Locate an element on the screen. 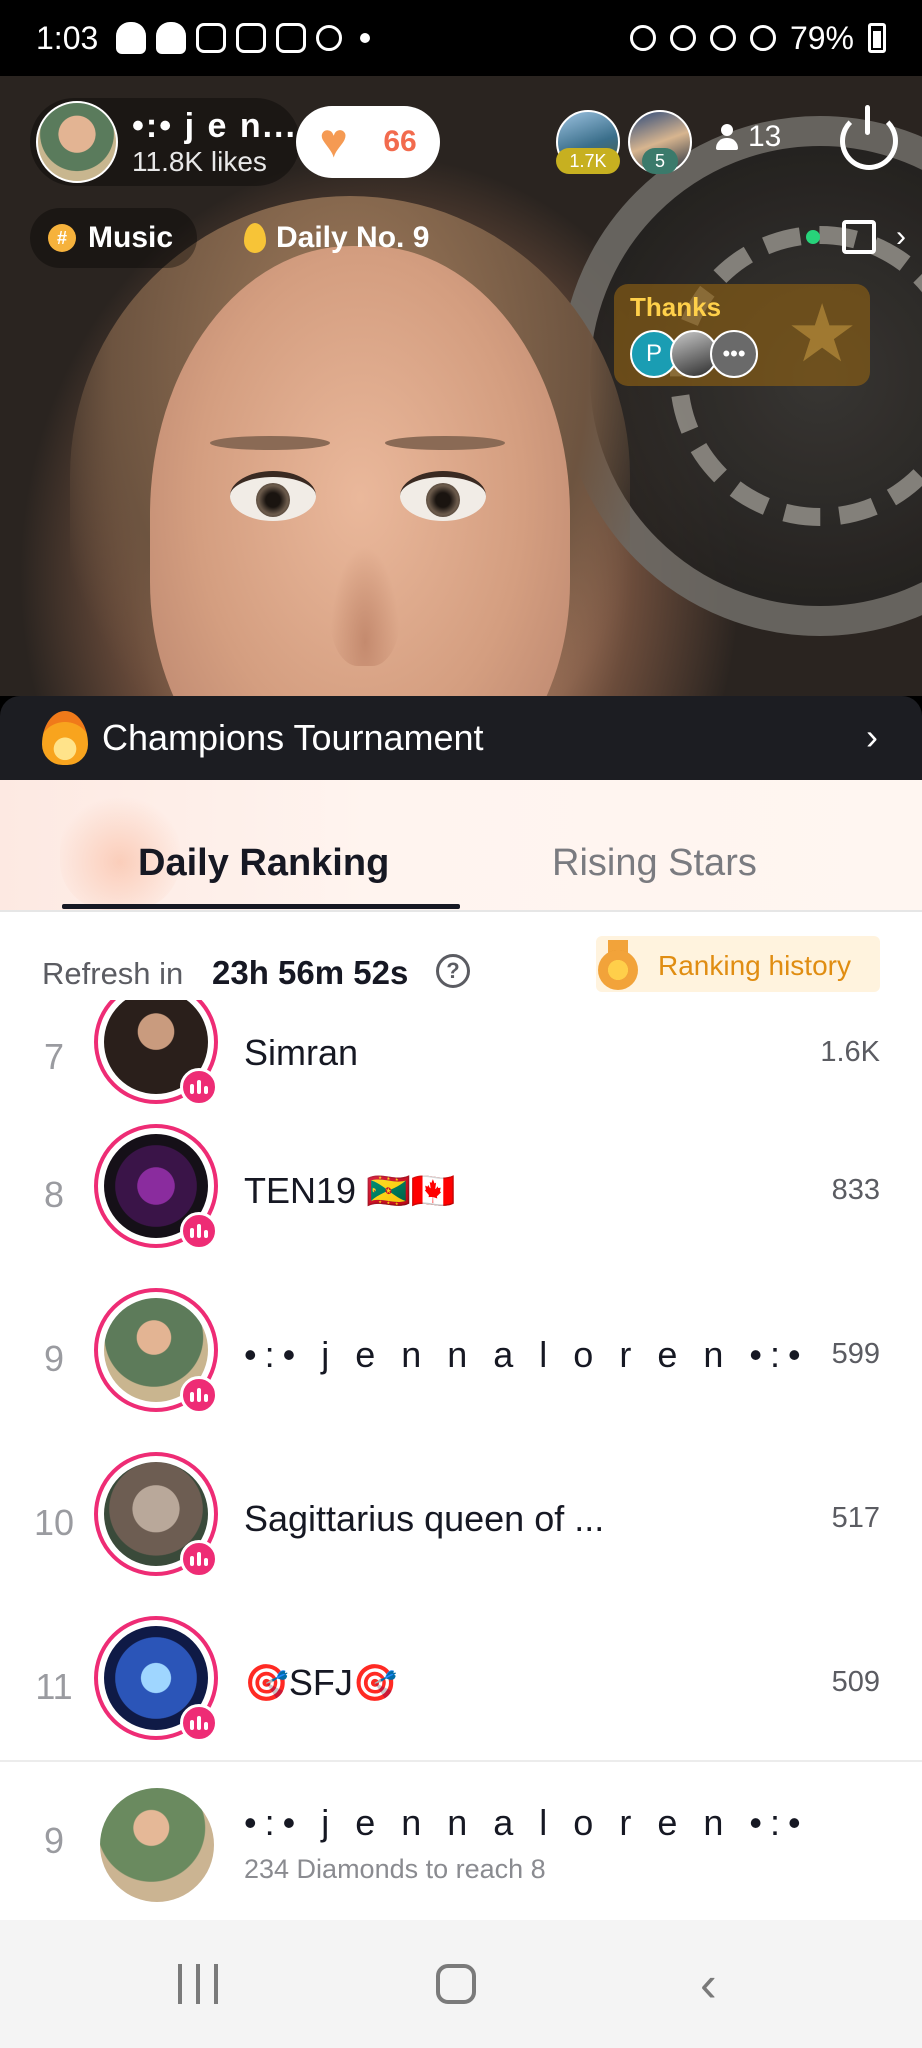  wifi-icon is located at coordinates (762, 38).